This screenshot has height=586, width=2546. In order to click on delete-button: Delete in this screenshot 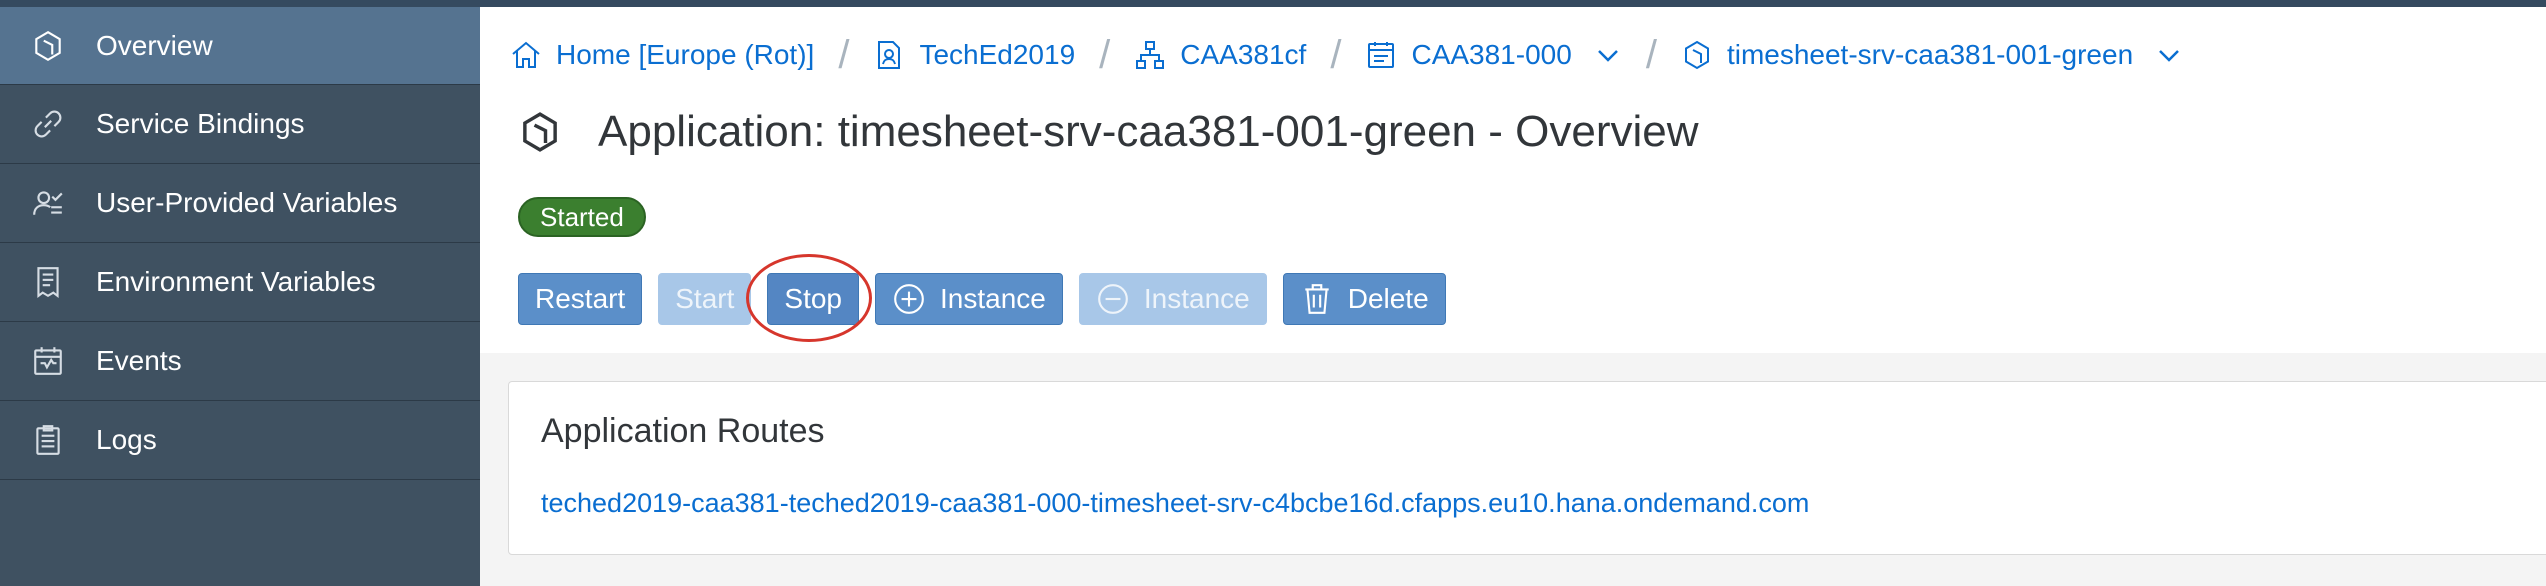, I will do `click(1364, 299)`.